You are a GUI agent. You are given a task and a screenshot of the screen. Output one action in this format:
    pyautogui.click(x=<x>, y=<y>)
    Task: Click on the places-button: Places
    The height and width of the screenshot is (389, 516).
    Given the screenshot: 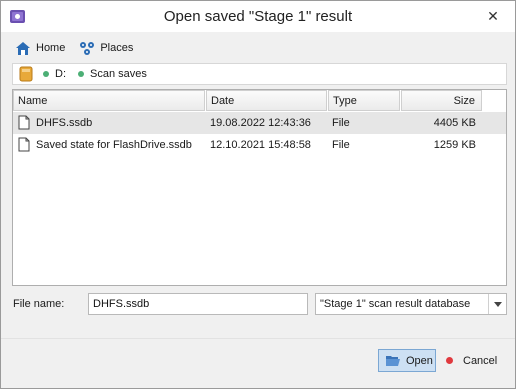 What is the action you would take?
    pyautogui.click(x=106, y=48)
    